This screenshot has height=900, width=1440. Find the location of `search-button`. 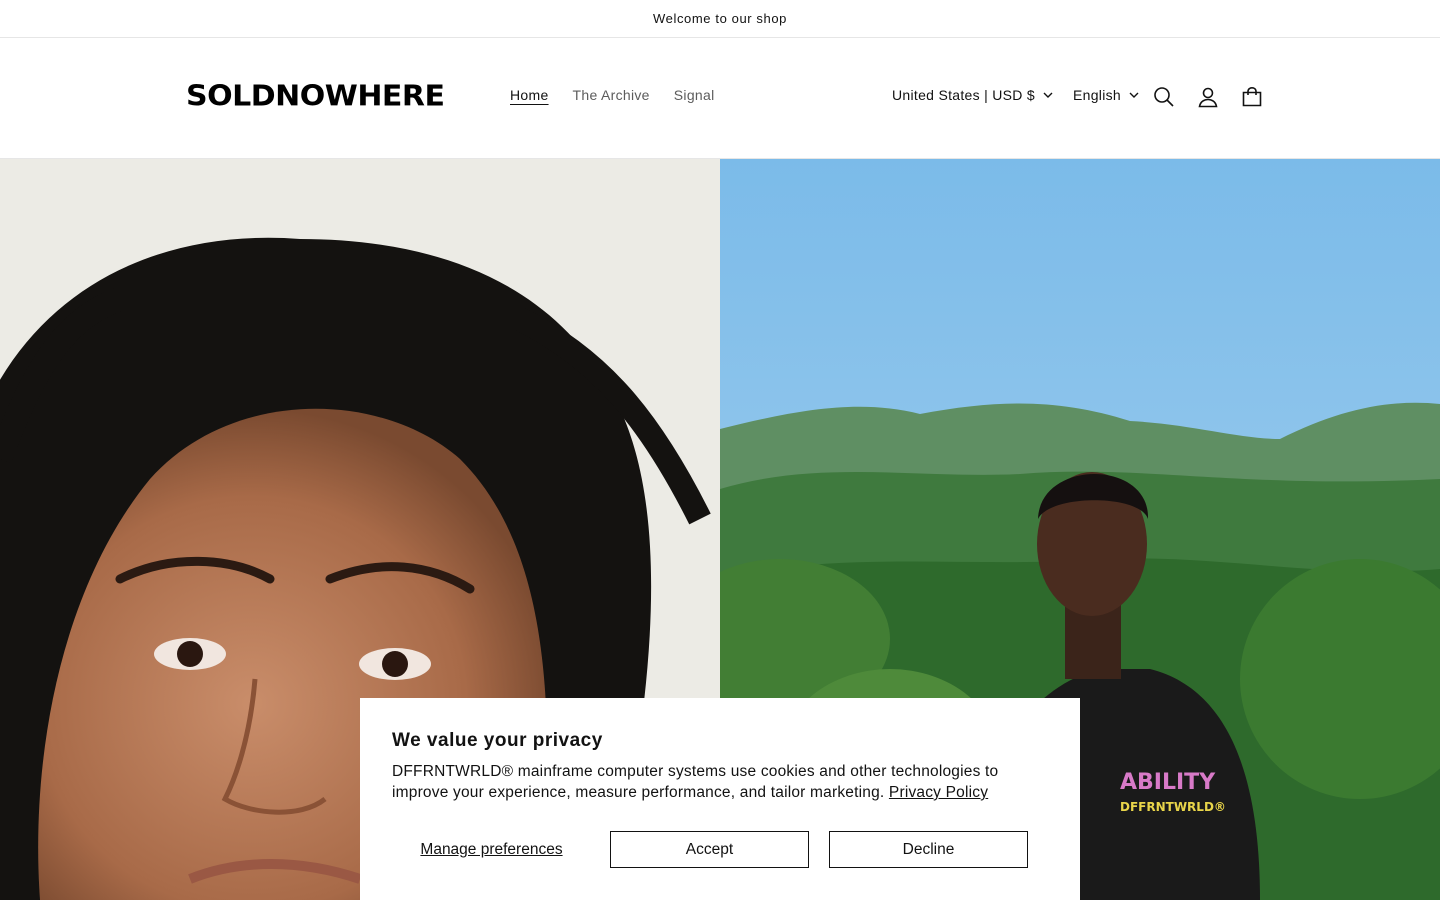

search-button is located at coordinates (1164, 97).